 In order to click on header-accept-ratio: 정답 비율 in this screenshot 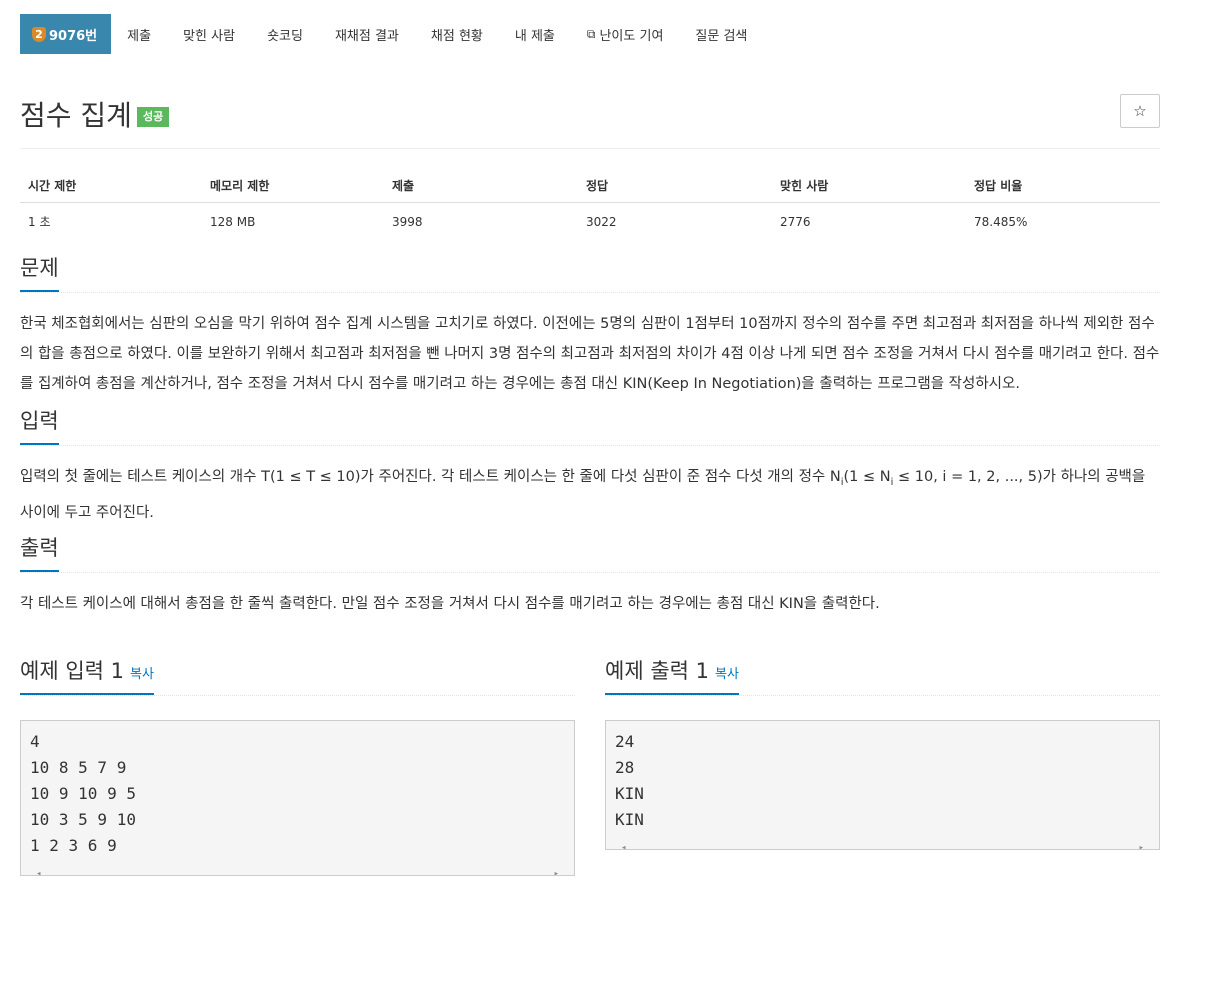, I will do `click(1063, 187)`.